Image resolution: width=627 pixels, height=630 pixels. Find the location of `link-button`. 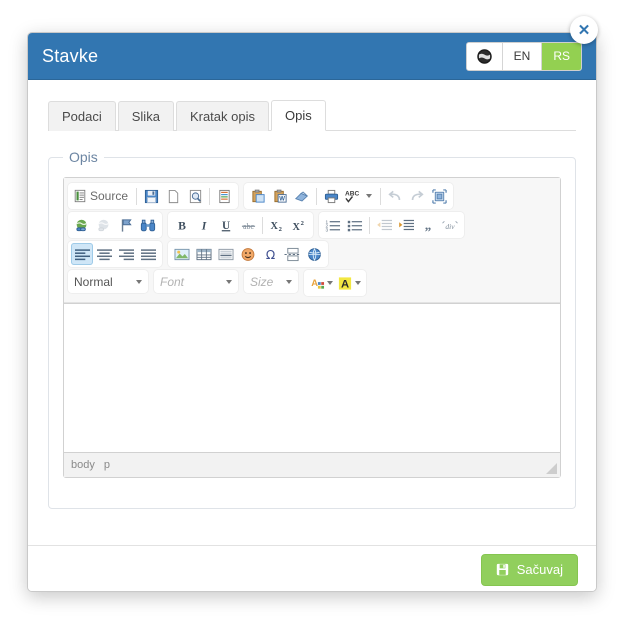

link-button is located at coordinates (82, 225).